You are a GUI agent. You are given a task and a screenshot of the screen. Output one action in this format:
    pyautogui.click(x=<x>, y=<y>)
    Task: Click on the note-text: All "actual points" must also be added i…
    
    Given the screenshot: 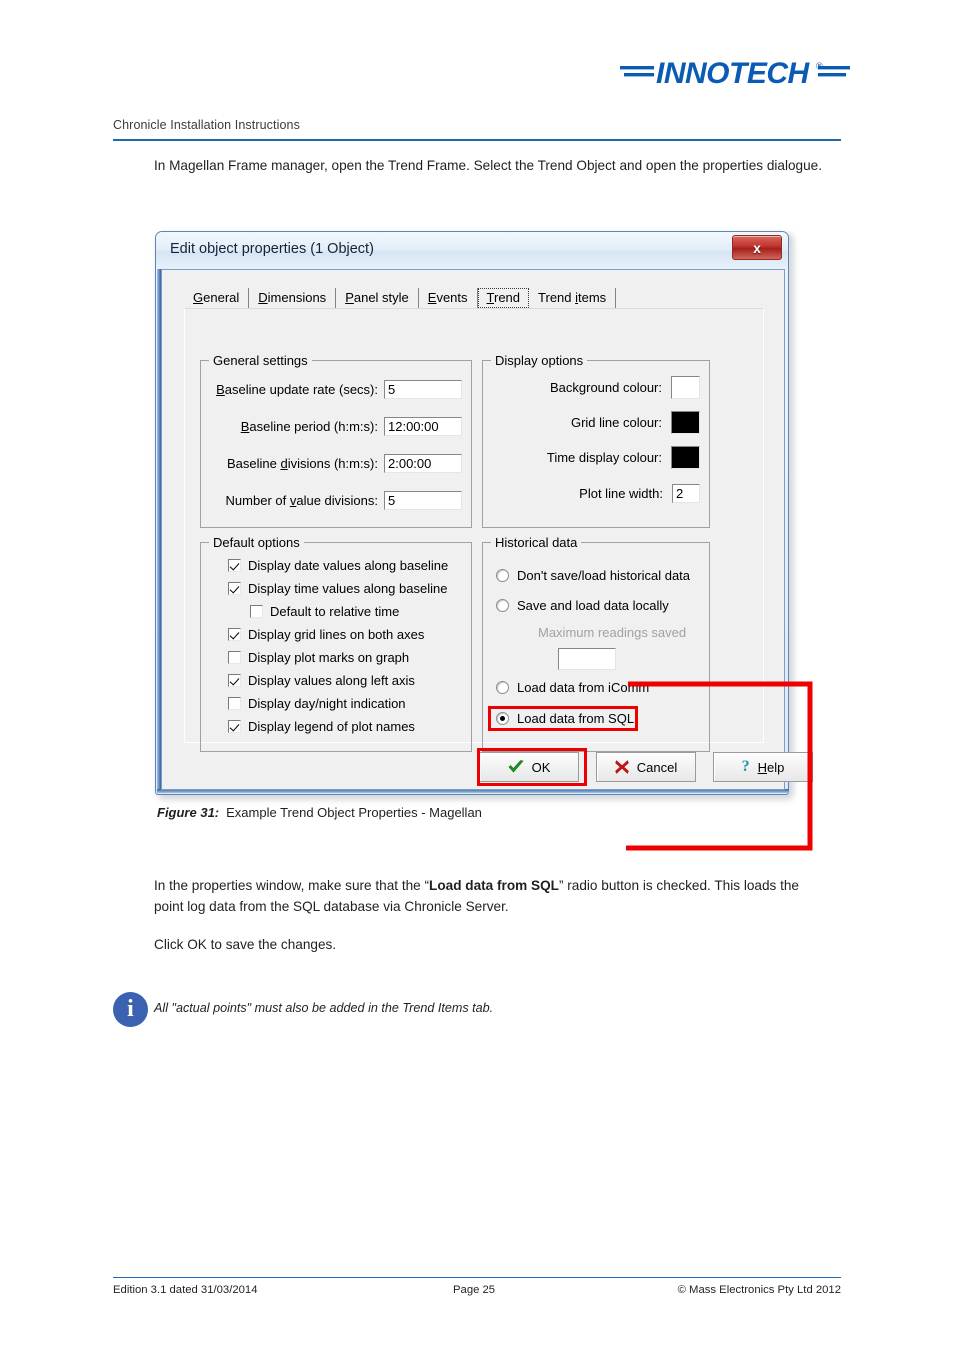 What is the action you would take?
    pyautogui.click(x=324, y=1008)
    